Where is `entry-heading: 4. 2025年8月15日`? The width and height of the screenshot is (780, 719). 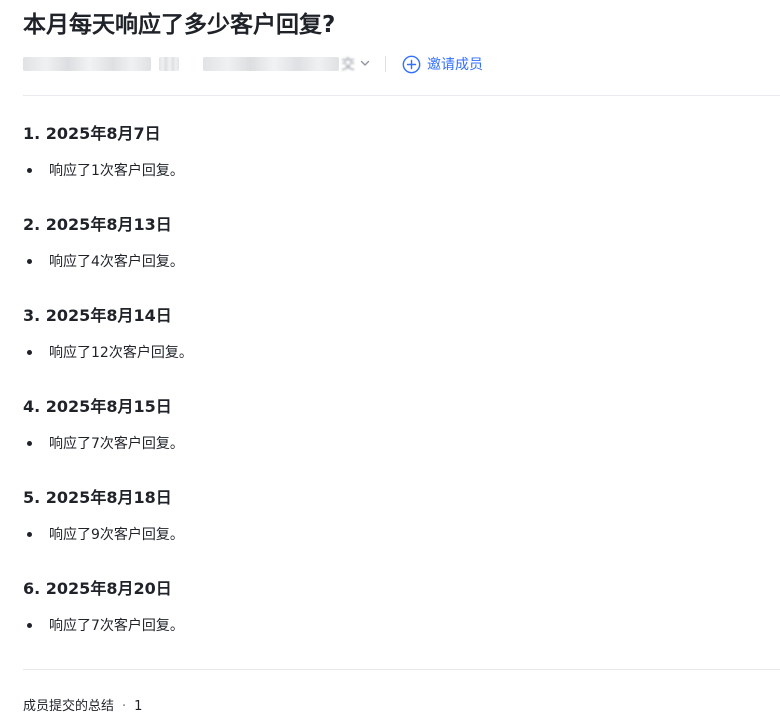
entry-heading: 4. 2025年8月15日 is located at coordinates (97, 406).